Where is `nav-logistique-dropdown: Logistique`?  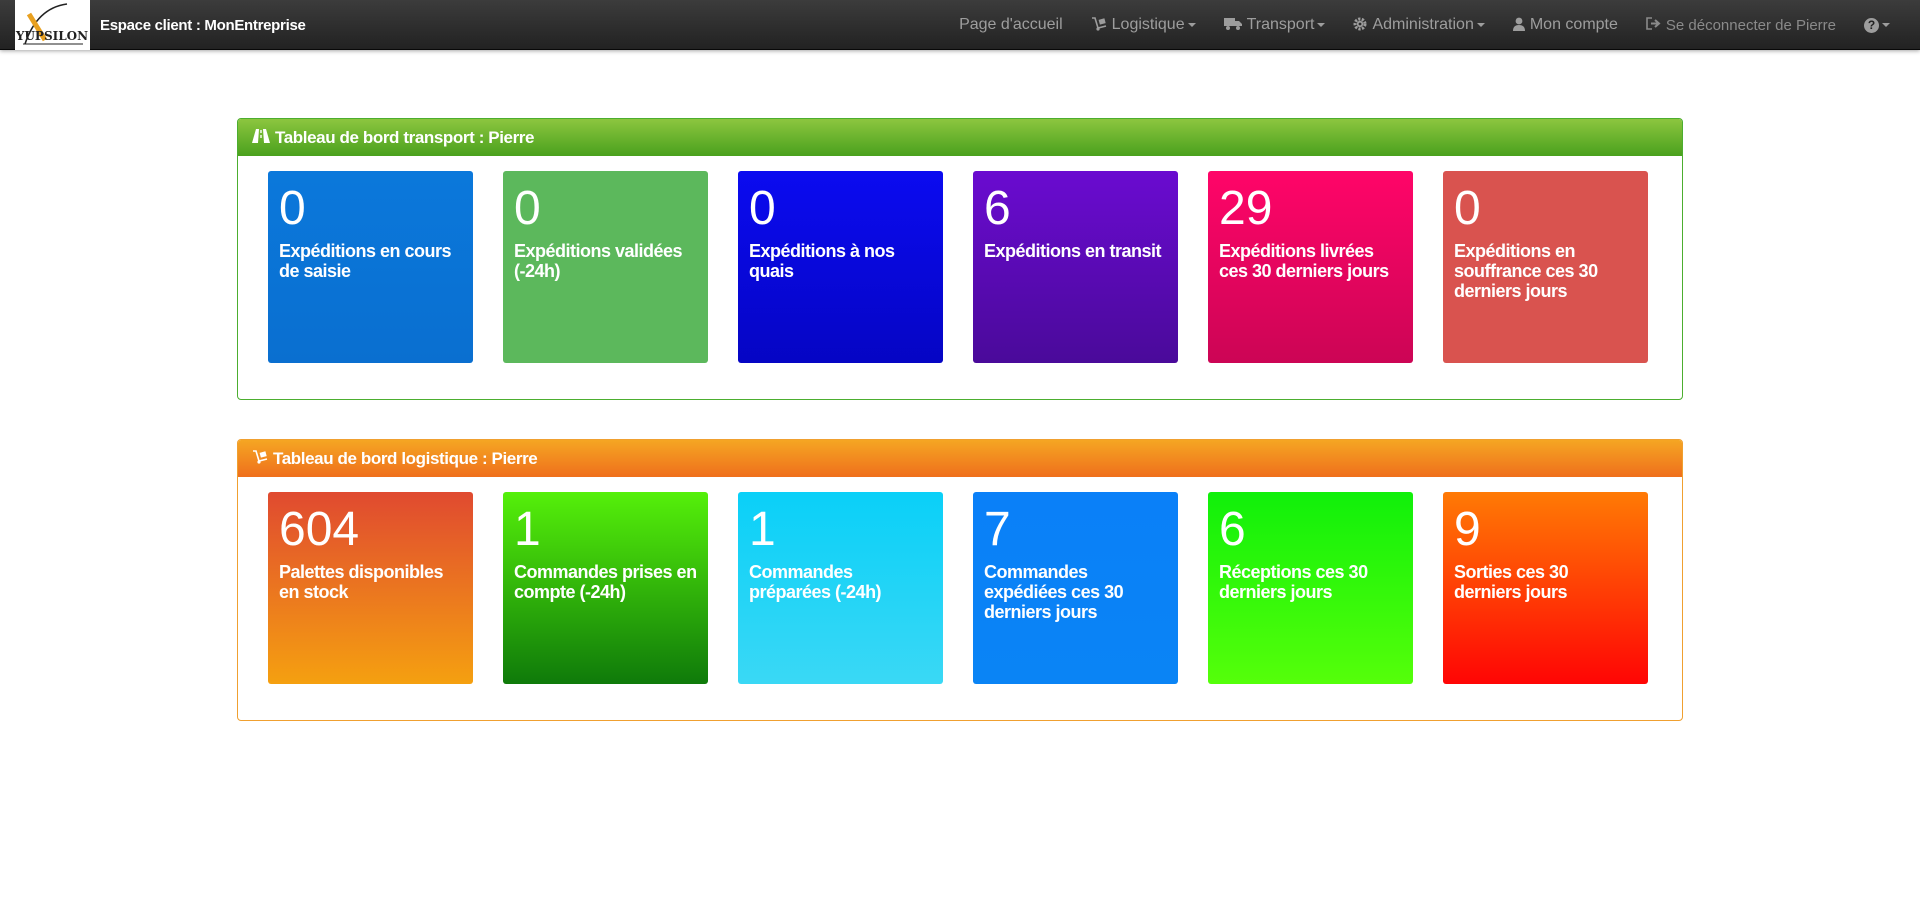 nav-logistique-dropdown: Logistique is located at coordinates (1143, 25).